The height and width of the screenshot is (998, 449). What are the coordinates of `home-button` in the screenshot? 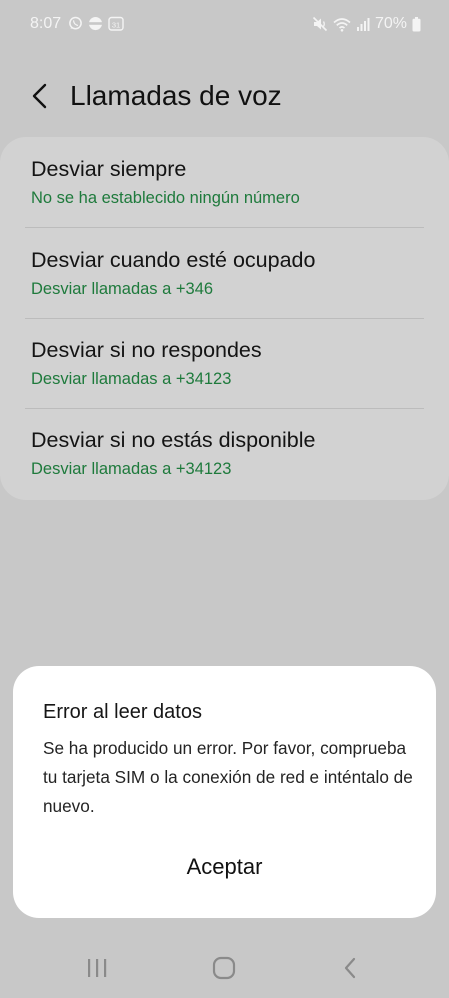 It's located at (224, 970).